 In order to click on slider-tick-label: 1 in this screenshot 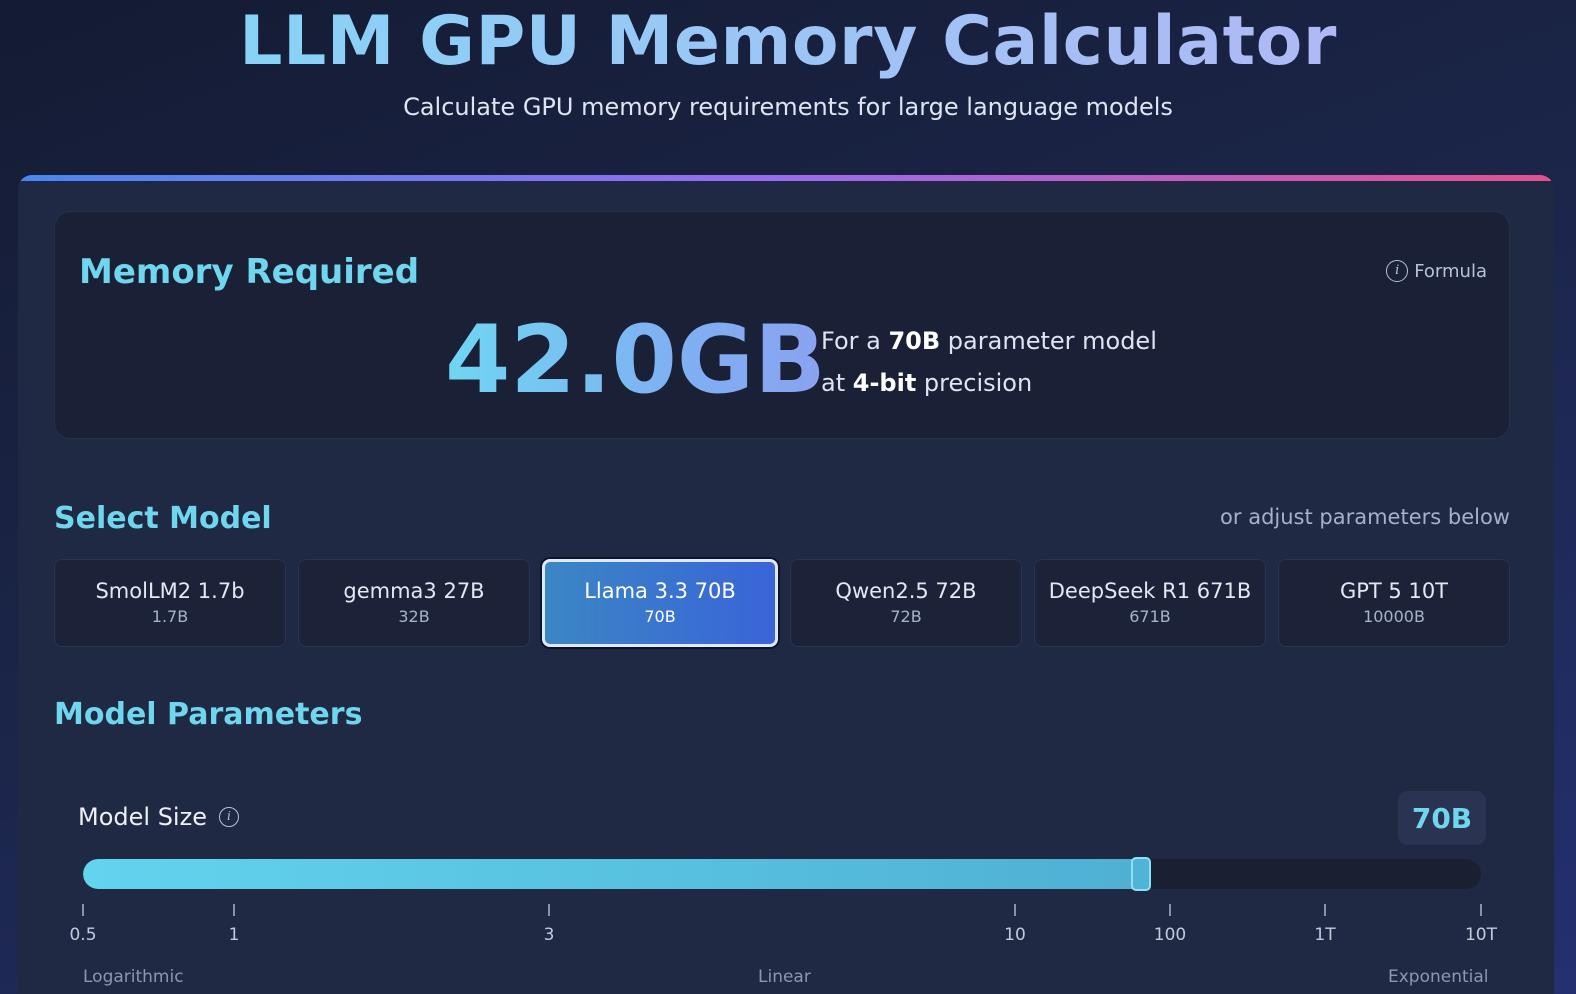, I will do `click(234, 935)`.